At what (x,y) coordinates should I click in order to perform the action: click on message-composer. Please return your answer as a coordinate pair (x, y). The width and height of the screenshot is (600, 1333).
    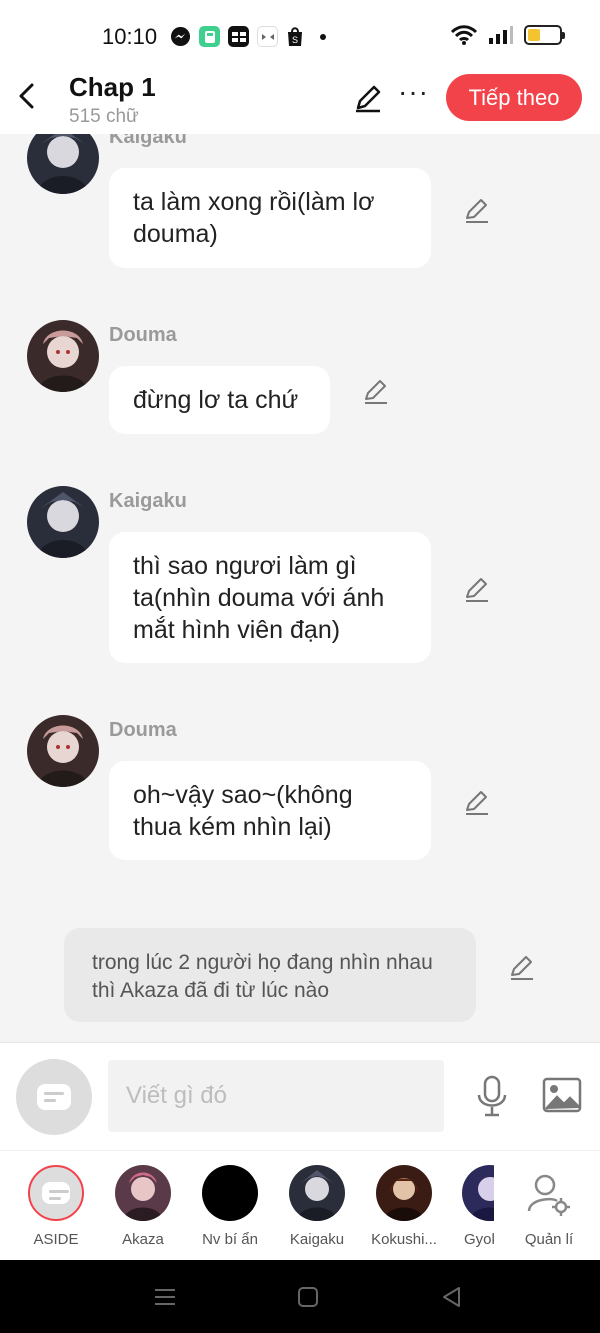
    Looking at the image, I should click on (300, 1096).